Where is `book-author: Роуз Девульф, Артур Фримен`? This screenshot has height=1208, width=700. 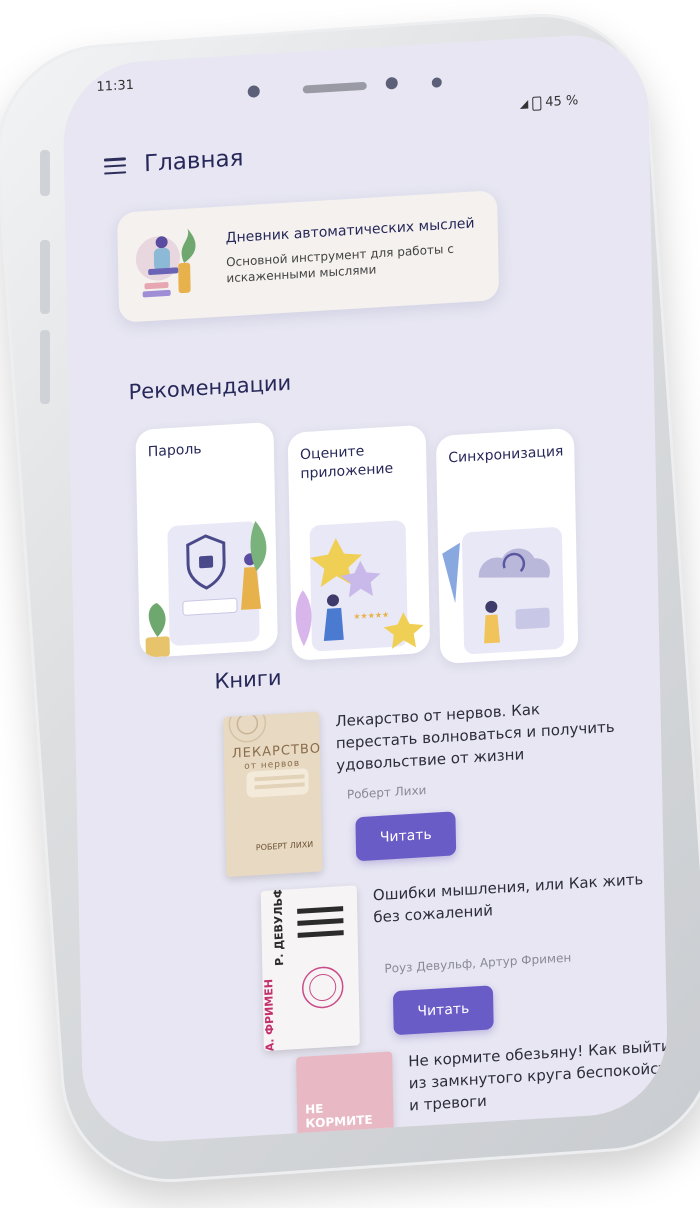 book-author: Роуз Девульф, Артур Фримен is located at coordinates (478, 963).